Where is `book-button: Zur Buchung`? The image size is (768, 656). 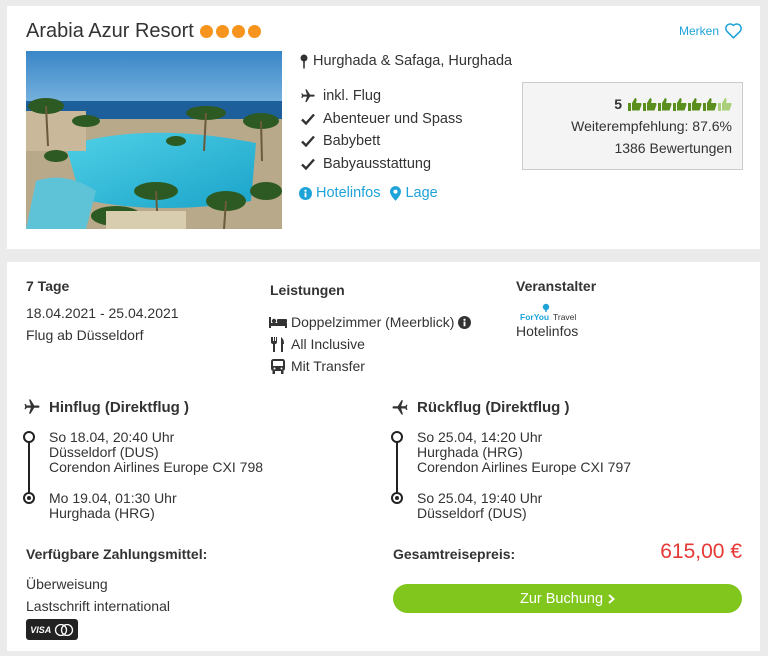
book-button: Zur Buchung is located at coordinates (567, 598).